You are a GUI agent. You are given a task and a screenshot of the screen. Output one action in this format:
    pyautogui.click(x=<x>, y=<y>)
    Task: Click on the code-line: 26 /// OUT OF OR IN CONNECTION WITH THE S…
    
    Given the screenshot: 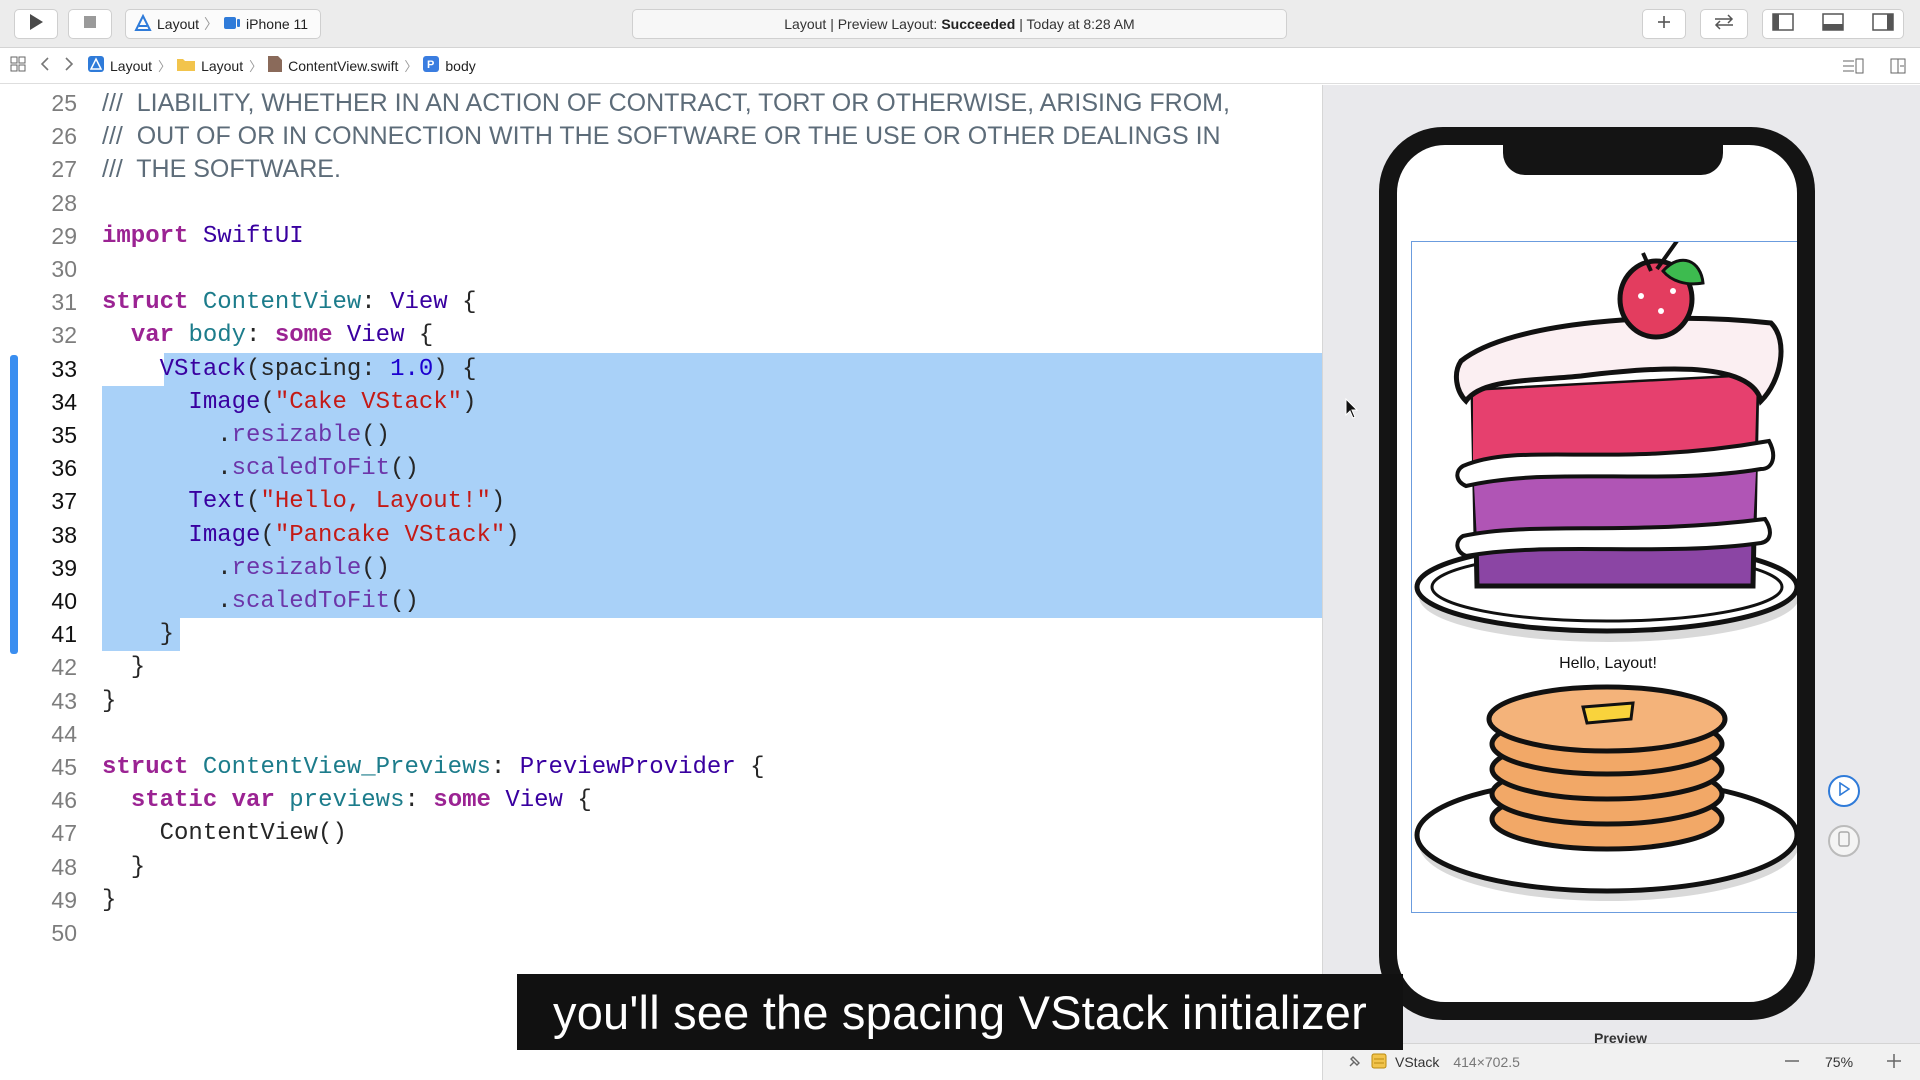 What is the action you would take?
    pyautogui.click(x=661, y=136)
    